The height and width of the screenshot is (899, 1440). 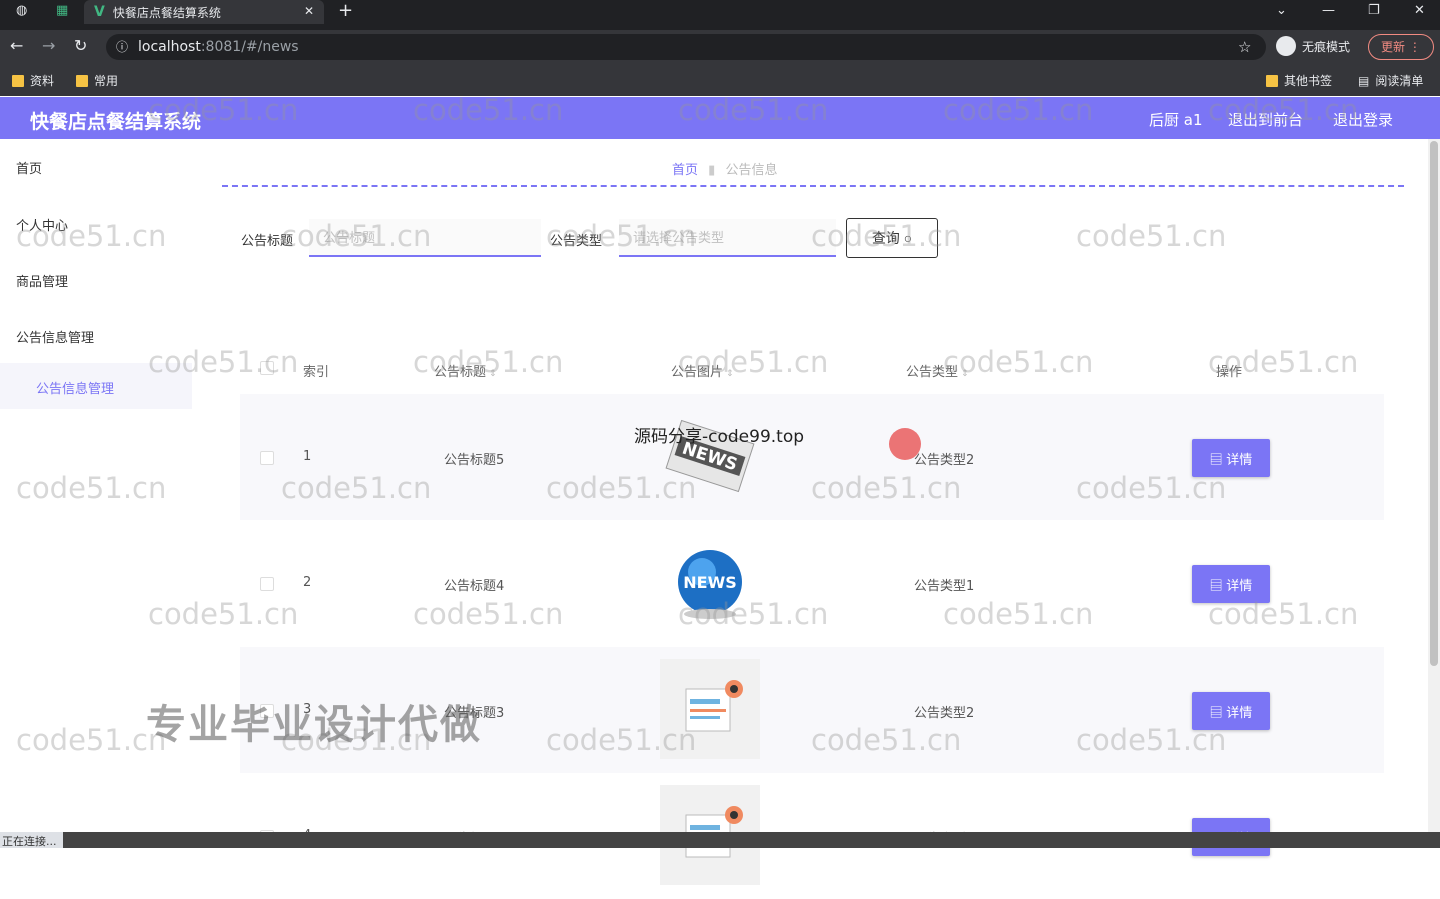 What do you see at coordinates (724, 168) in the screenshot?
I see `breadcrumb: 首页 ▮ 公告信息` at bounding box center [724, 168].